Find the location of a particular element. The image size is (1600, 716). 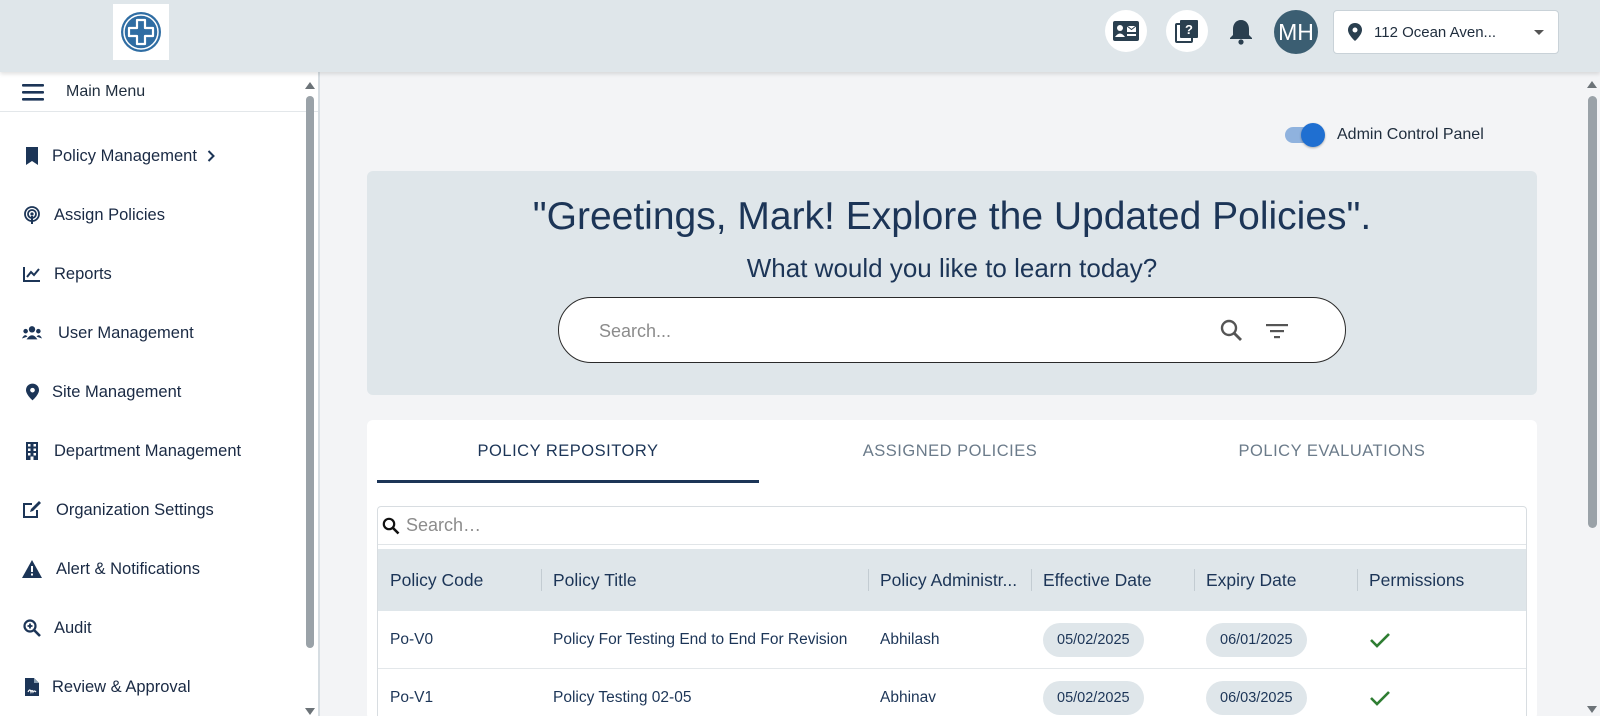

hero-search-box is located at coordinates (952, 330).